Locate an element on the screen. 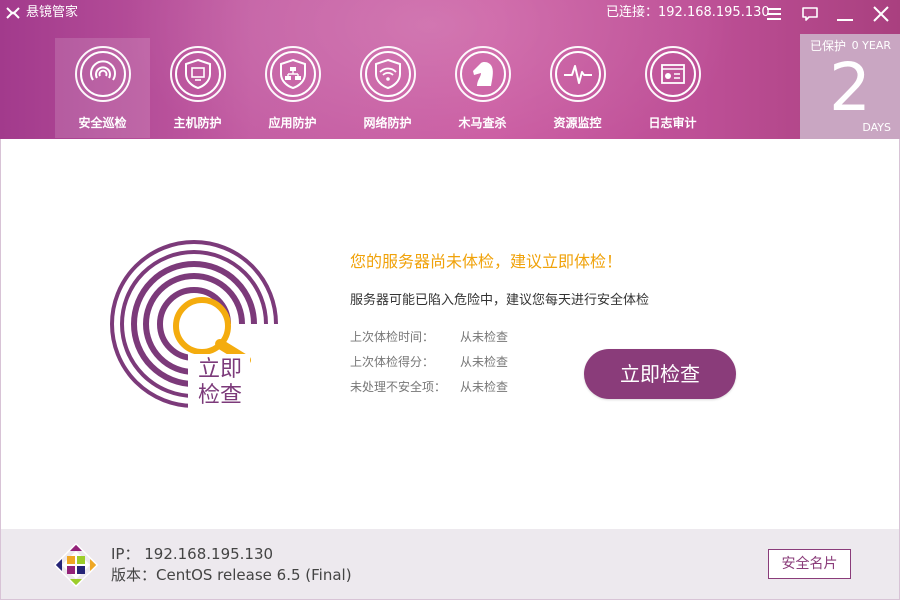 The height and width of the screenshot is (600, 900). close-icon is located at coordinates (881, 14).